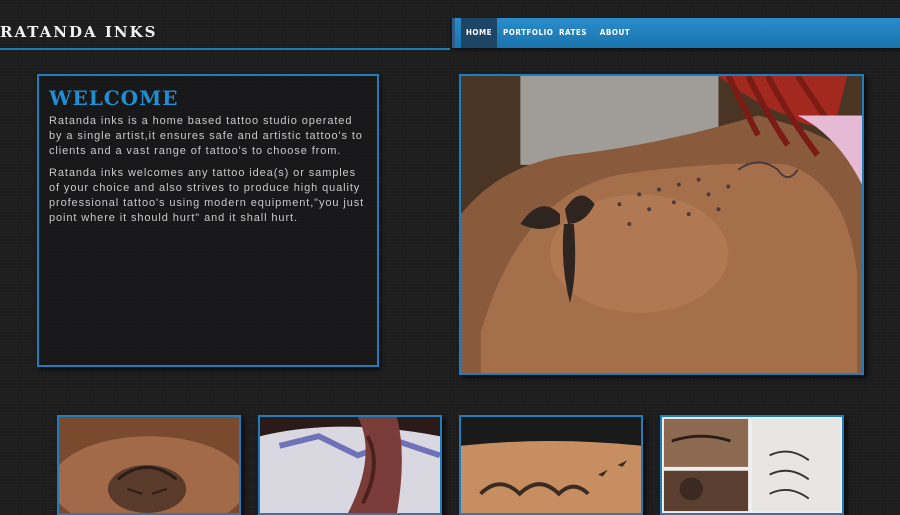  I want to click on nav-item-rates: RATES, so click(573, 33).